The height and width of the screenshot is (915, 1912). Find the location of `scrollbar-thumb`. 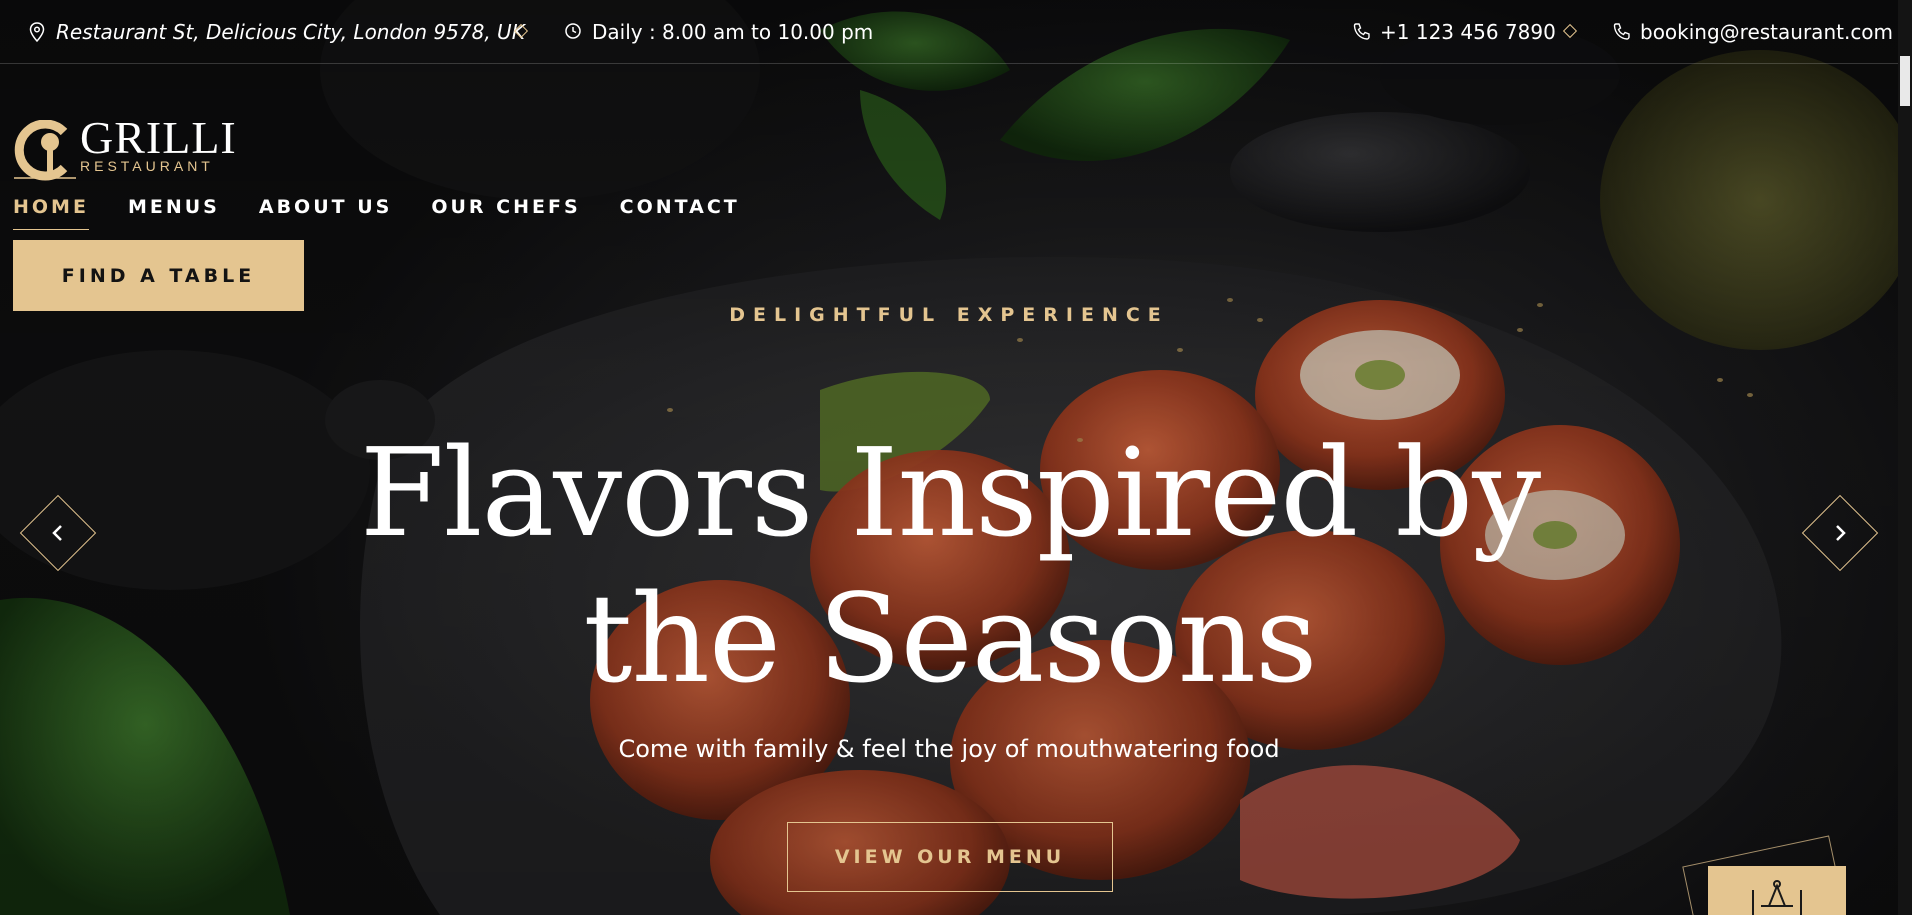

scrollbar-thumb is located at coordinates (1905, 81).